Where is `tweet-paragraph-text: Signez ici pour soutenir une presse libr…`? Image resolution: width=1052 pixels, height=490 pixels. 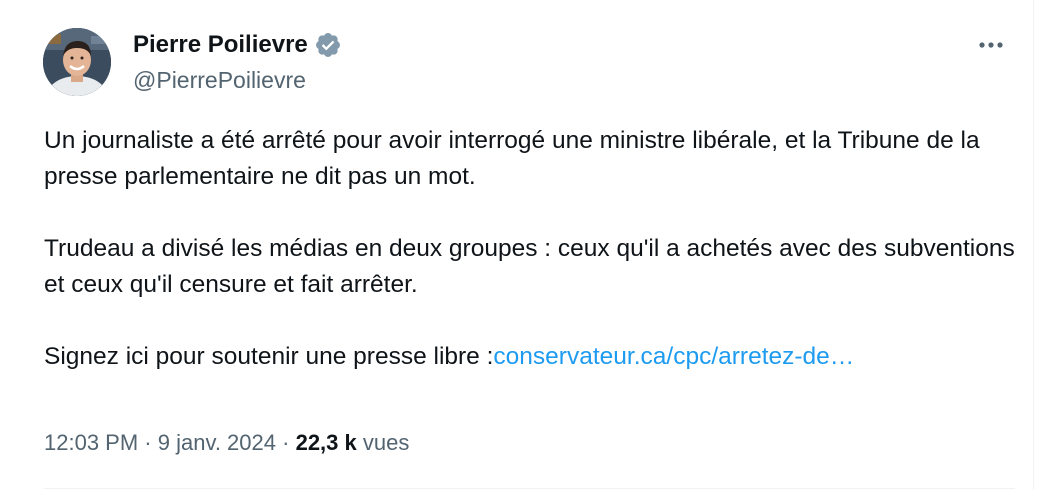
tweet-paragraph-text: Signez ici pour soutenir une presse libr… is located at coordinates (269, 356).